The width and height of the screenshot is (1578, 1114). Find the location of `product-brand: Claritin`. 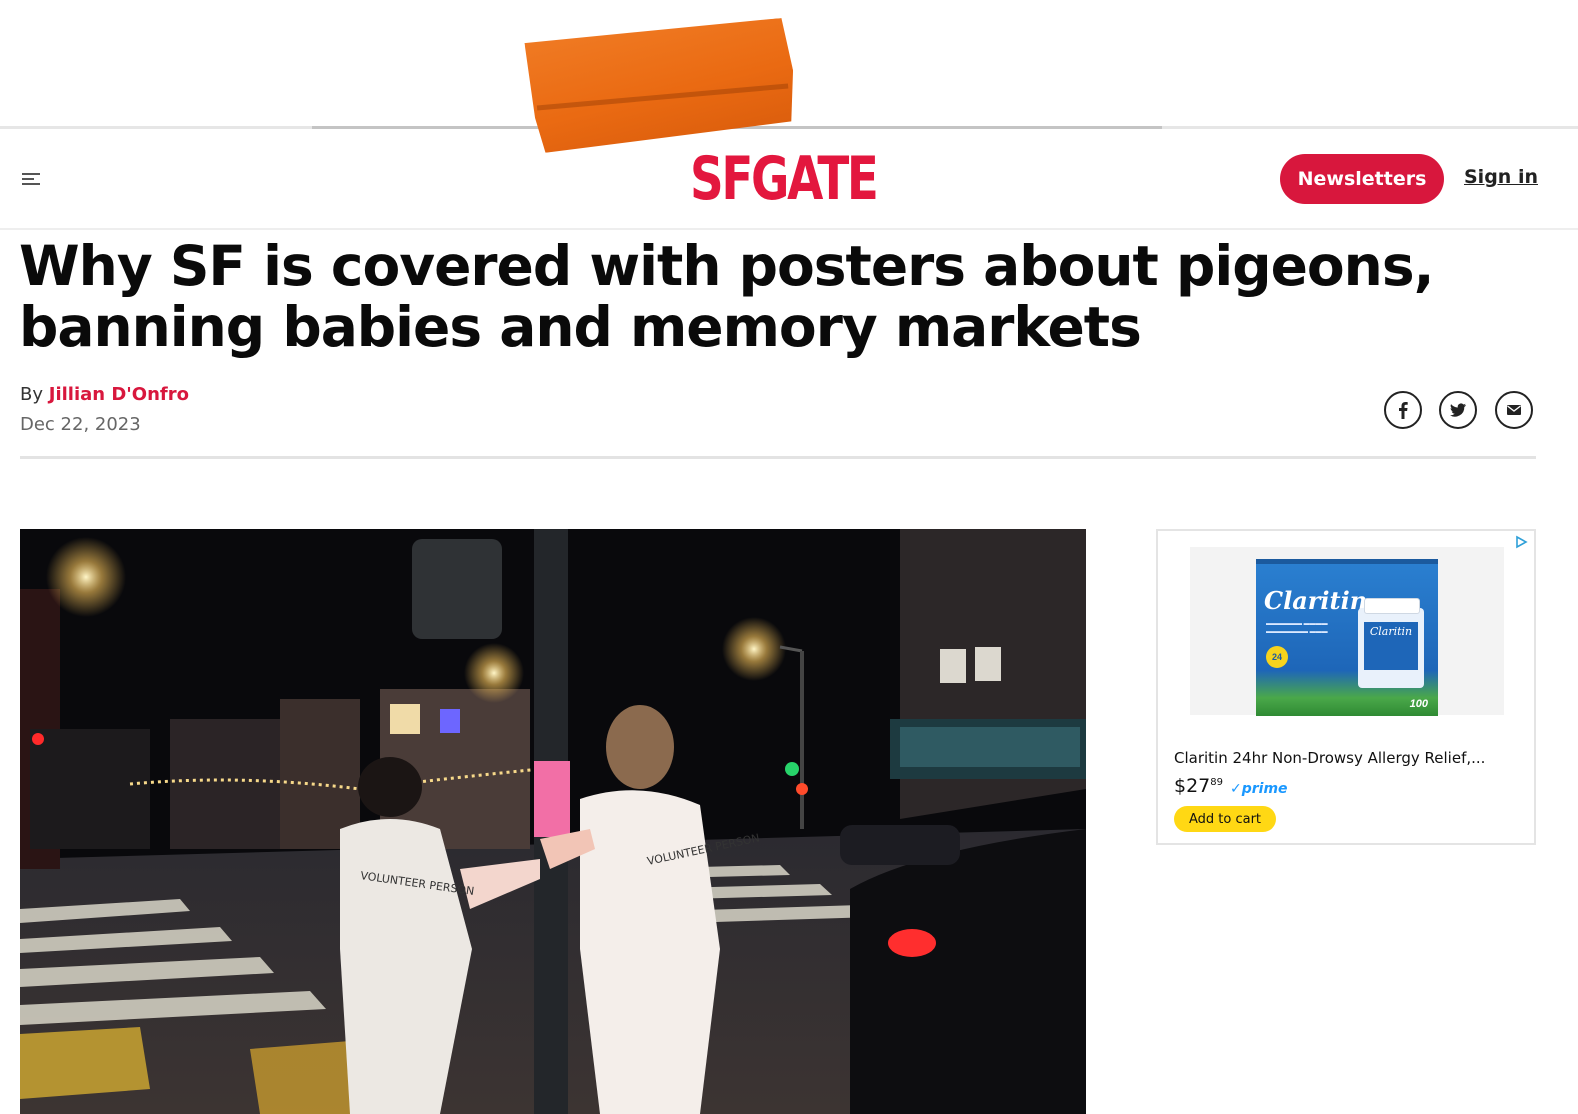

product-brand: Claritin is located at coordinates (1316, 600).